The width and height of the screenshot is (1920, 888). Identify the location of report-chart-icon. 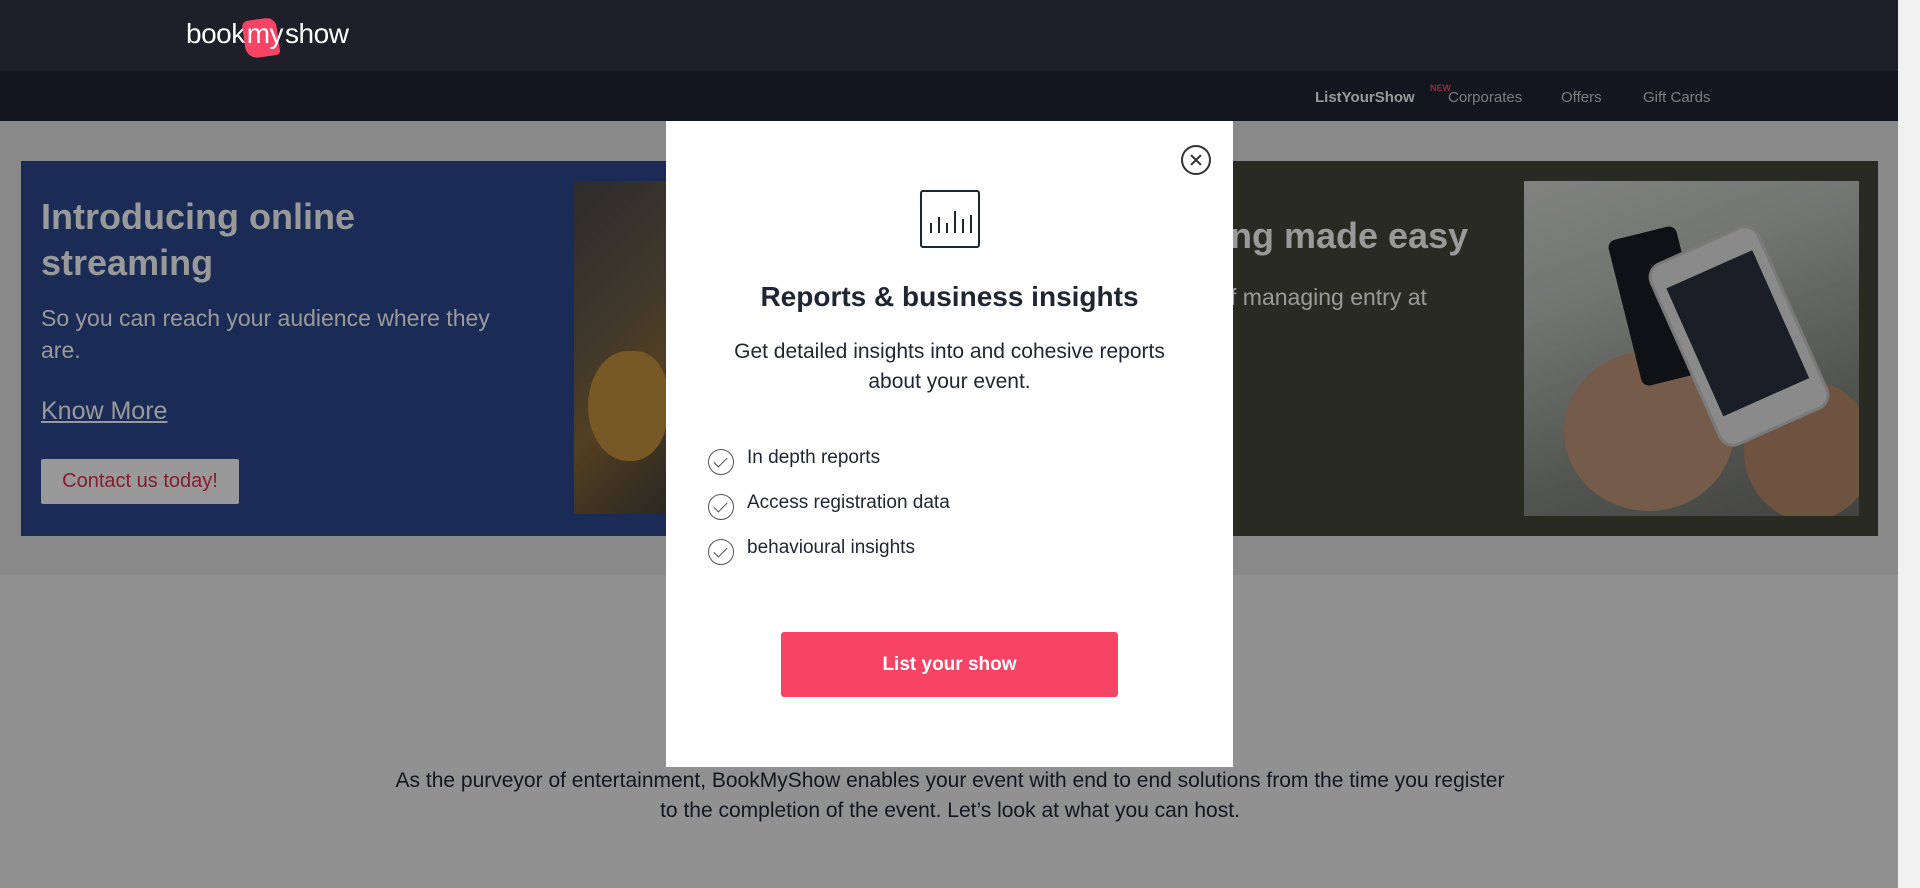
(950, 219).